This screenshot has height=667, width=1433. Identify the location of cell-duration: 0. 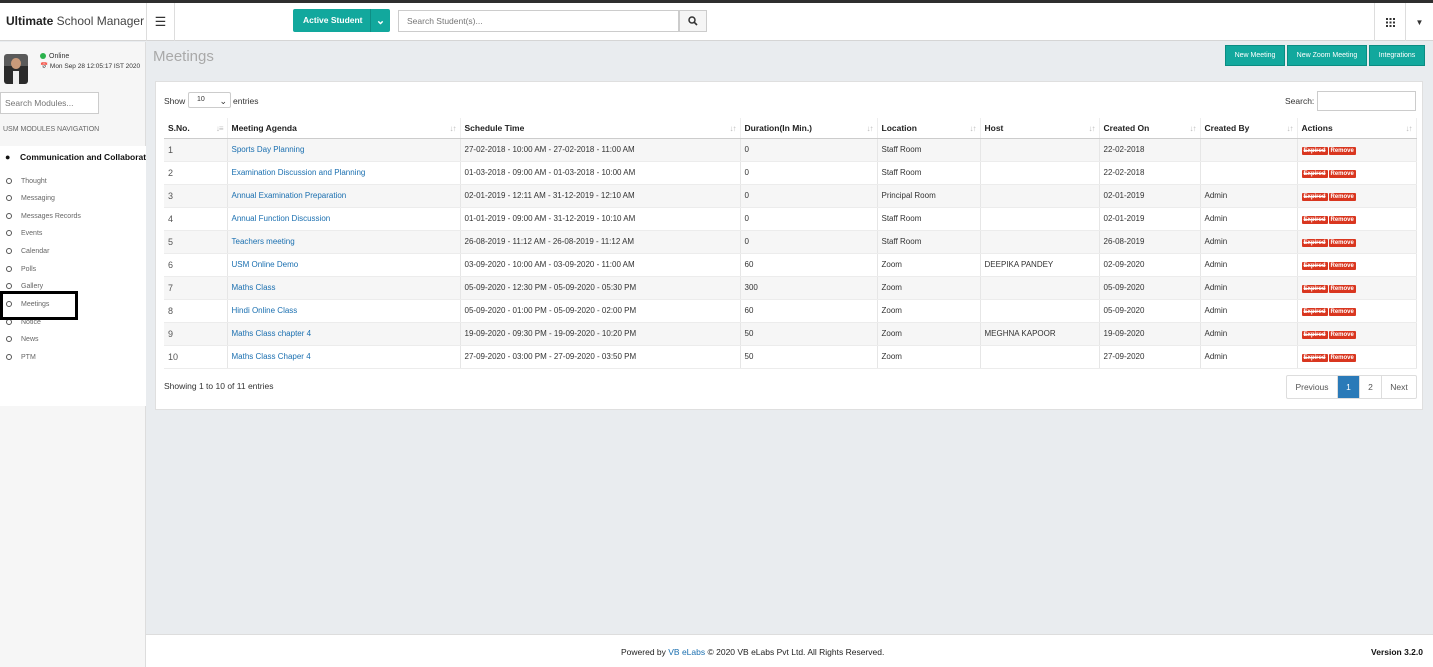
(809, 219).